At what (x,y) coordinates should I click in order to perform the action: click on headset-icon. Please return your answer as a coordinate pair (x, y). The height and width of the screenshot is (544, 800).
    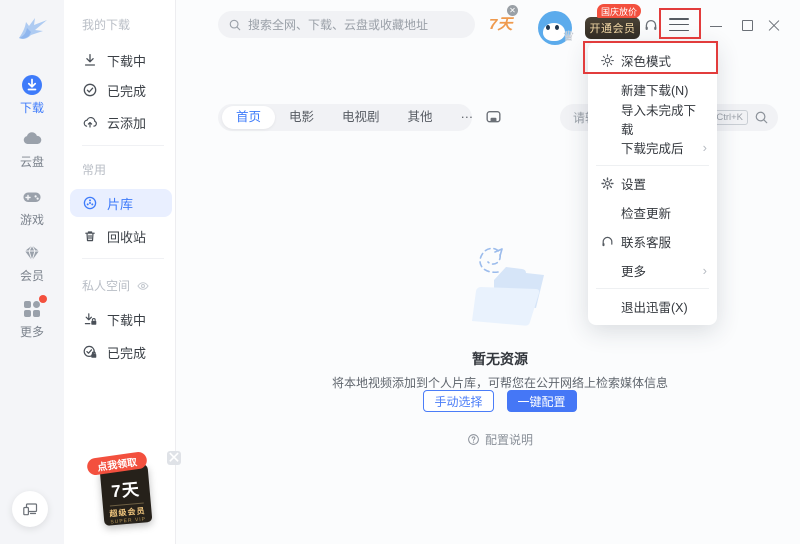
    Looking at the image, I should click on (607, 241).